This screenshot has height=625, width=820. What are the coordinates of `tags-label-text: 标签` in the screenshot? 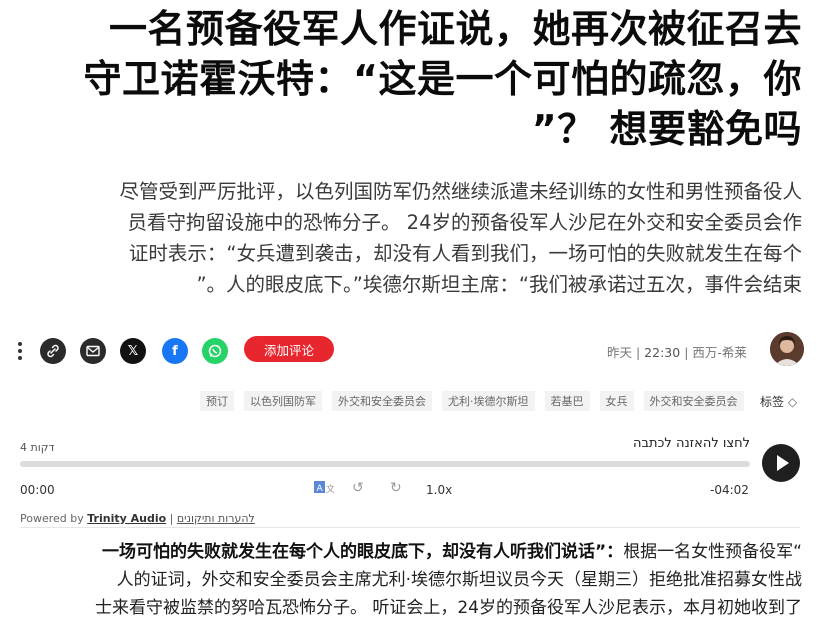 It's located at (772, 402).